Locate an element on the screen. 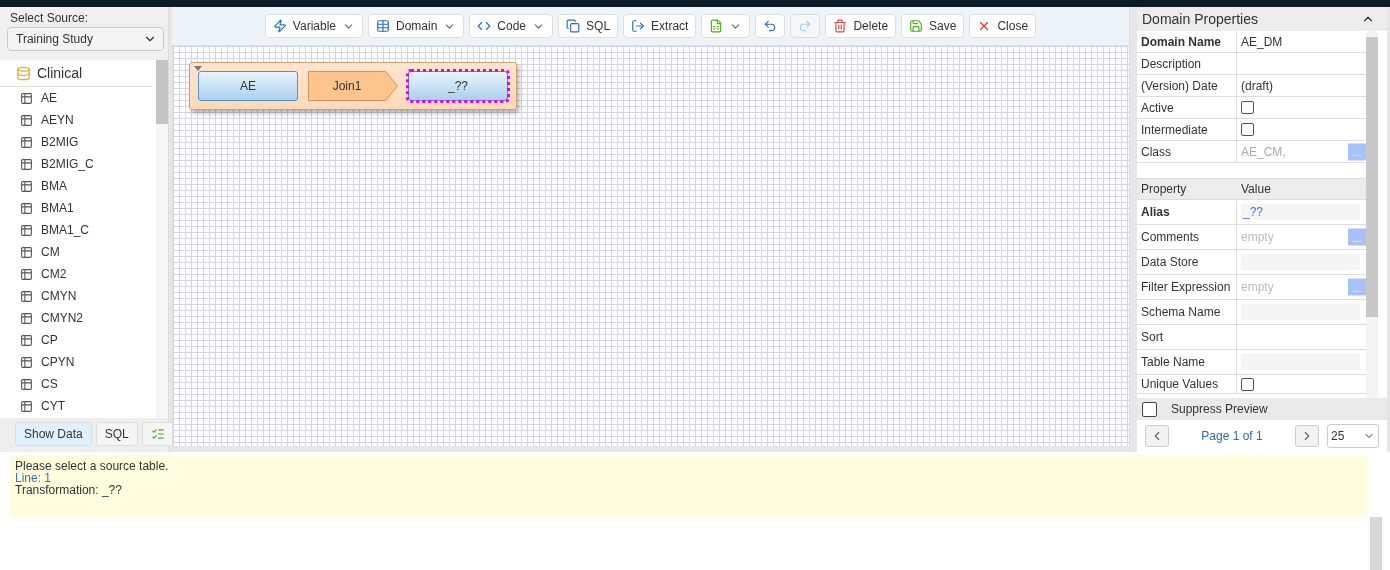 This screenshot has height=570, width=1390. toolbar-button: Delete is located at coordinates (861, 26).